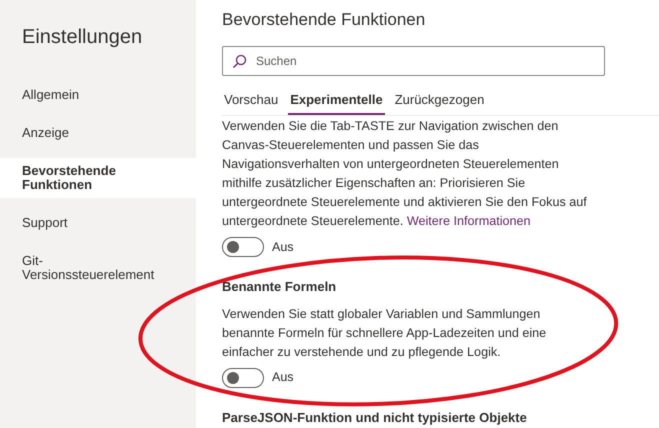 Image resolution: width=659 pixels, height=428 pixels. I want to click on tab: Experimentelle, so click(336, 101).